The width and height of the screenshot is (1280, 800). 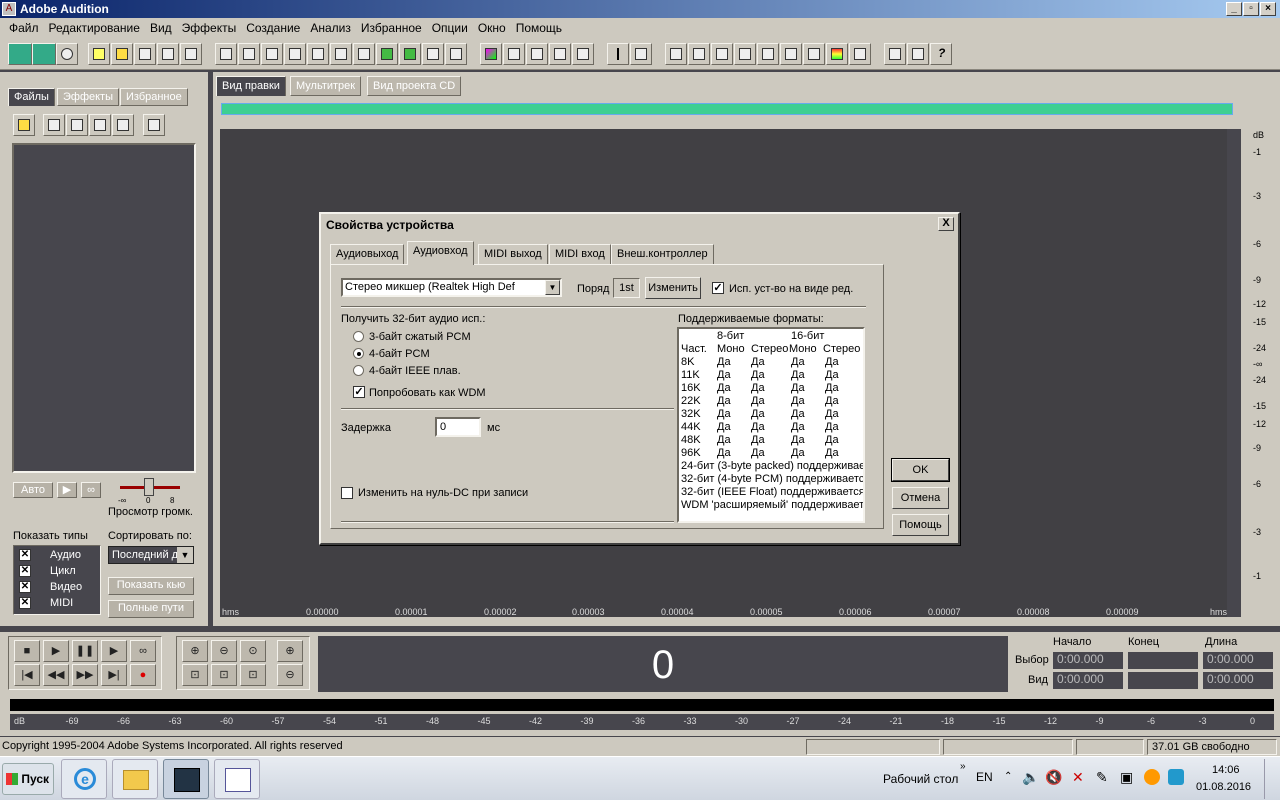 What do you see at coordinates (168, 54) in the screenshot?
I see `save-all-icon` at bounding box center [168, 54].